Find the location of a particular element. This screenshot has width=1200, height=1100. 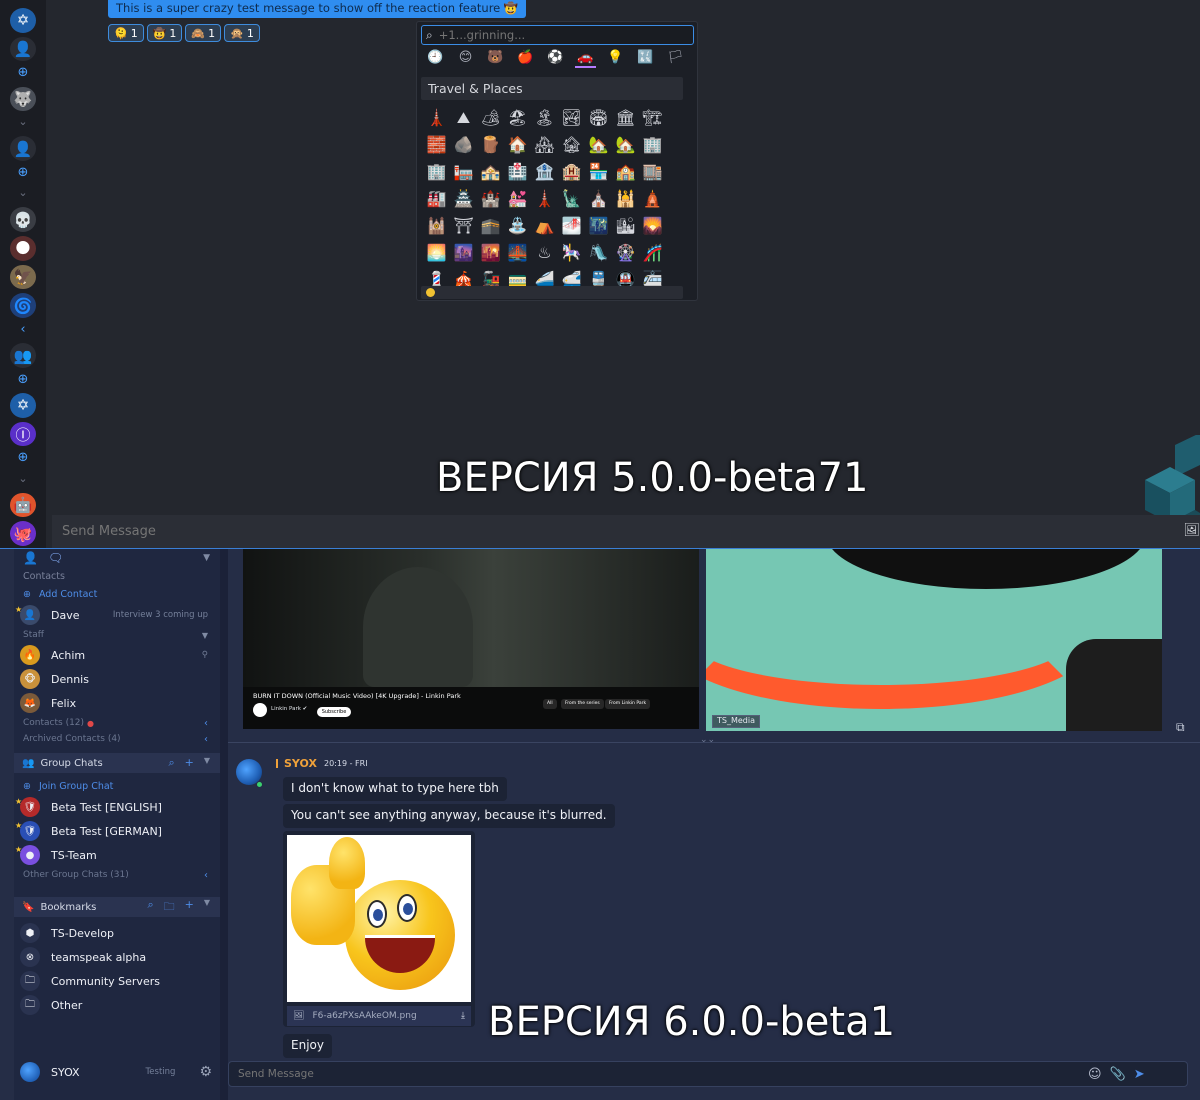

chat-tab-icon: 🗨 is located at coordinates (55, 558).